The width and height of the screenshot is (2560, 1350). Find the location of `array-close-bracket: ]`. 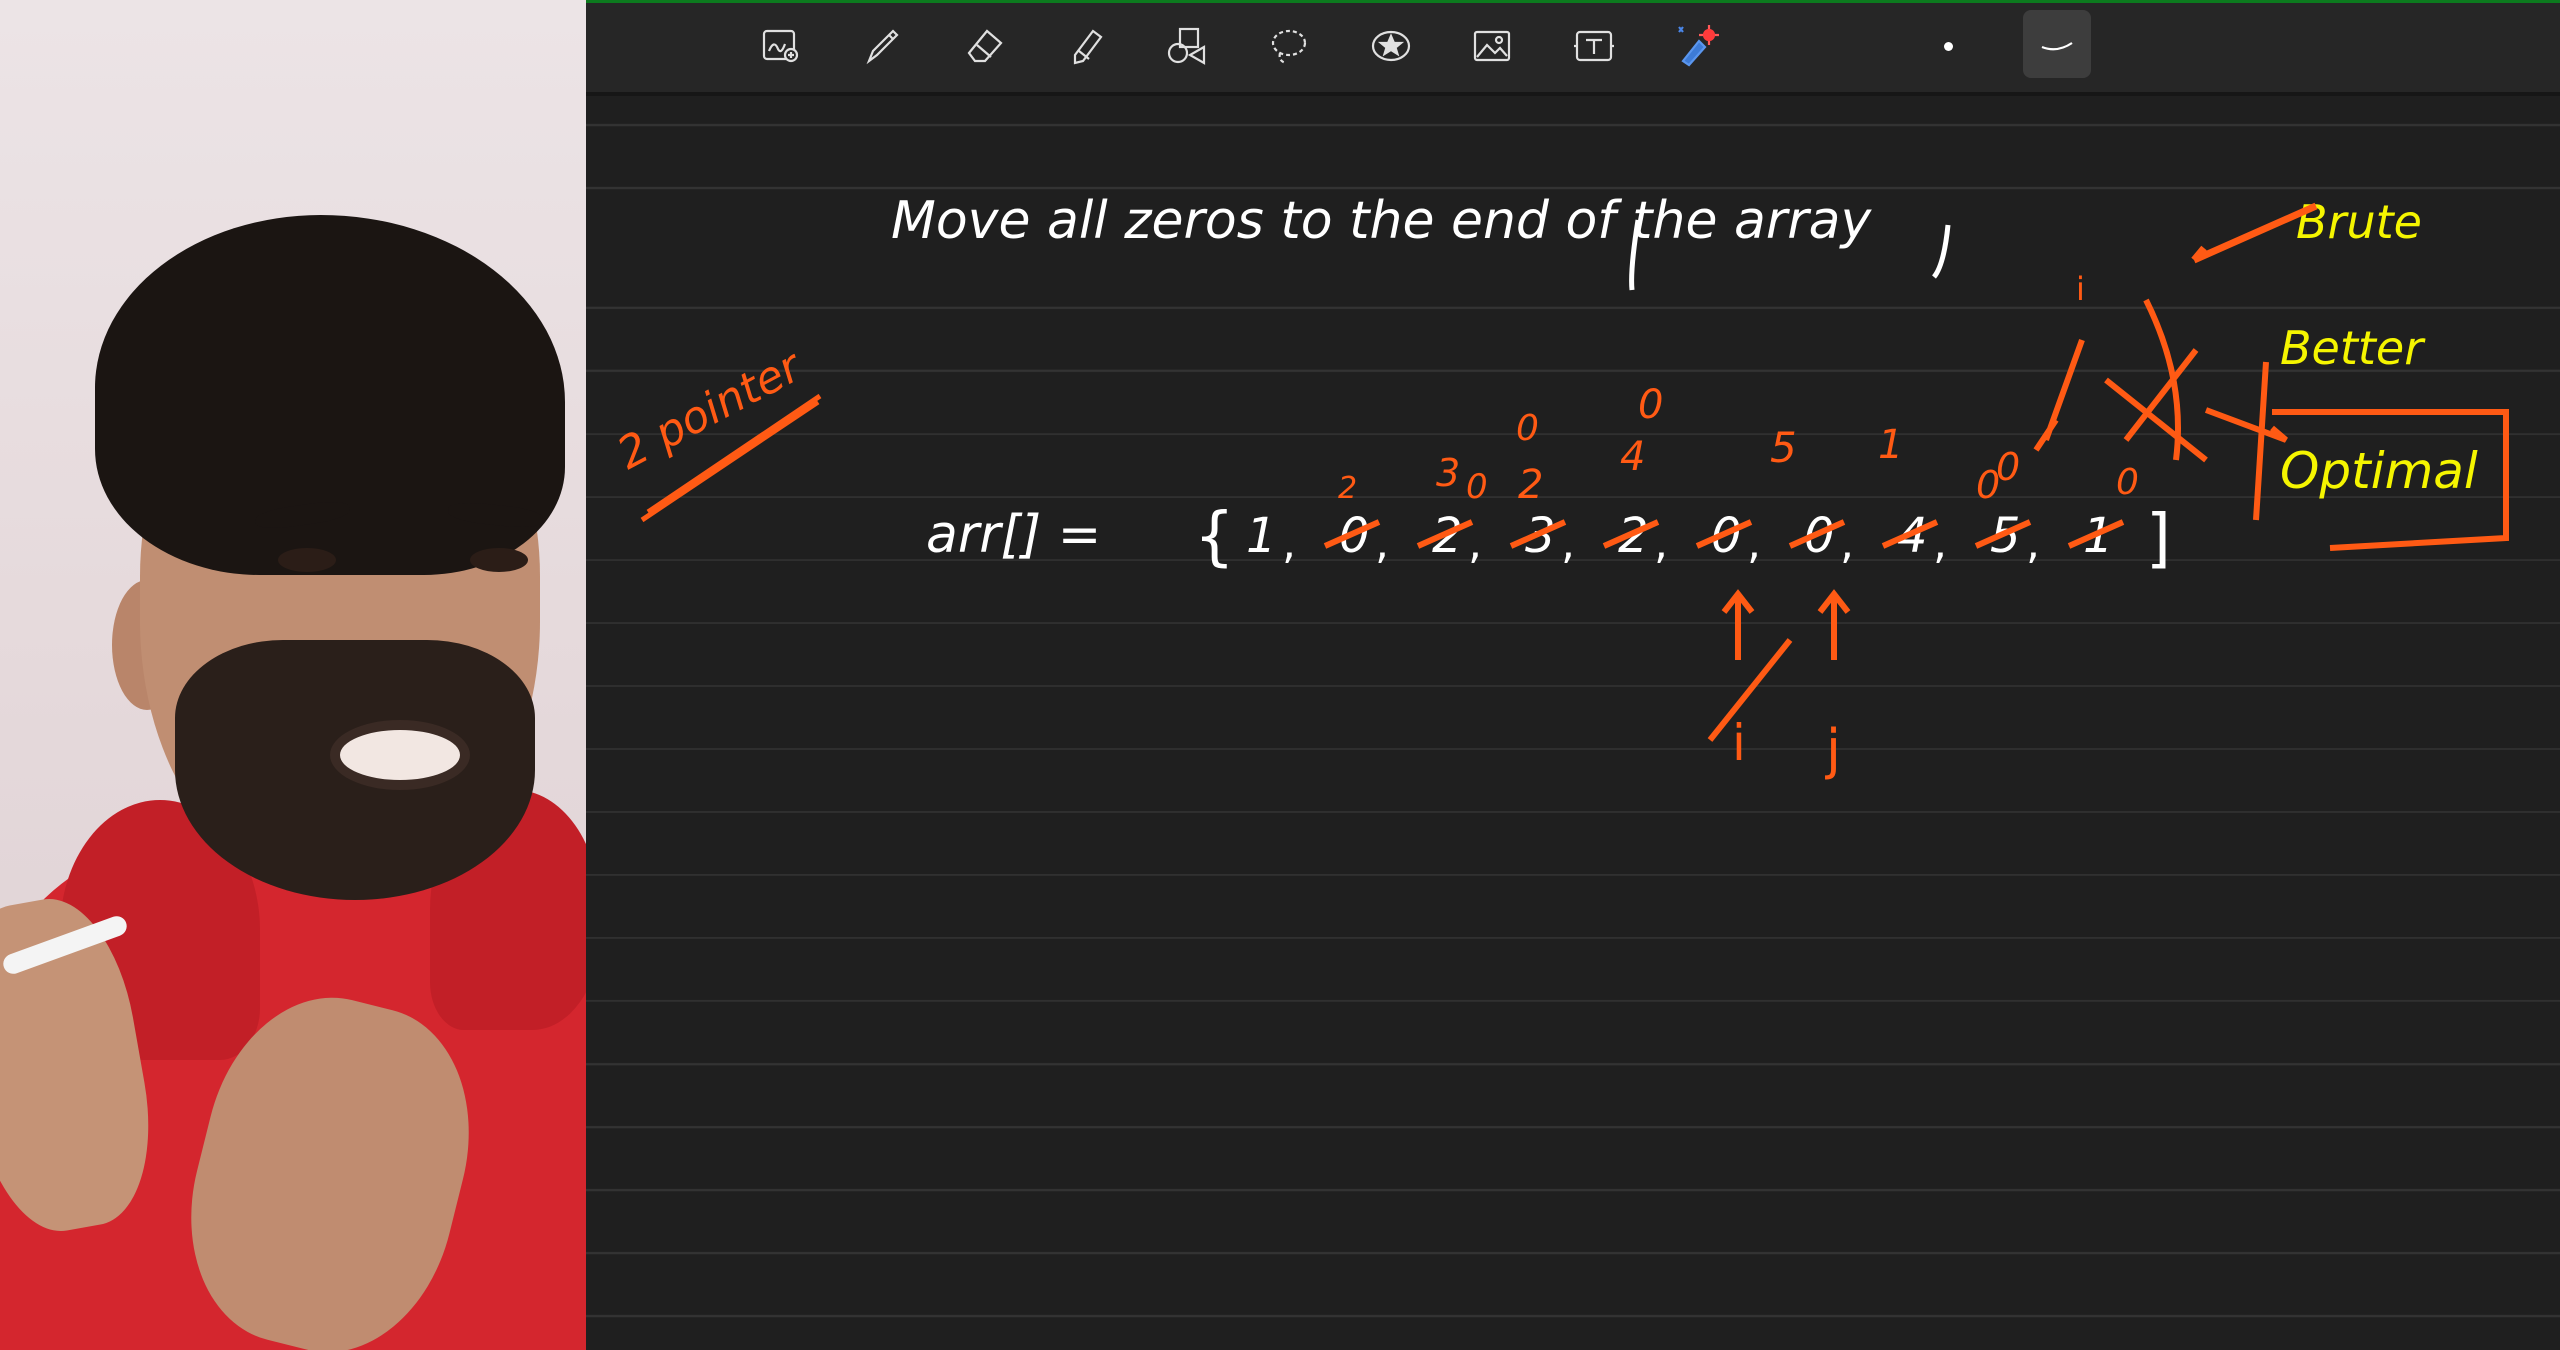

array-close-bracket: ] is located at coordinates (2158, 539).